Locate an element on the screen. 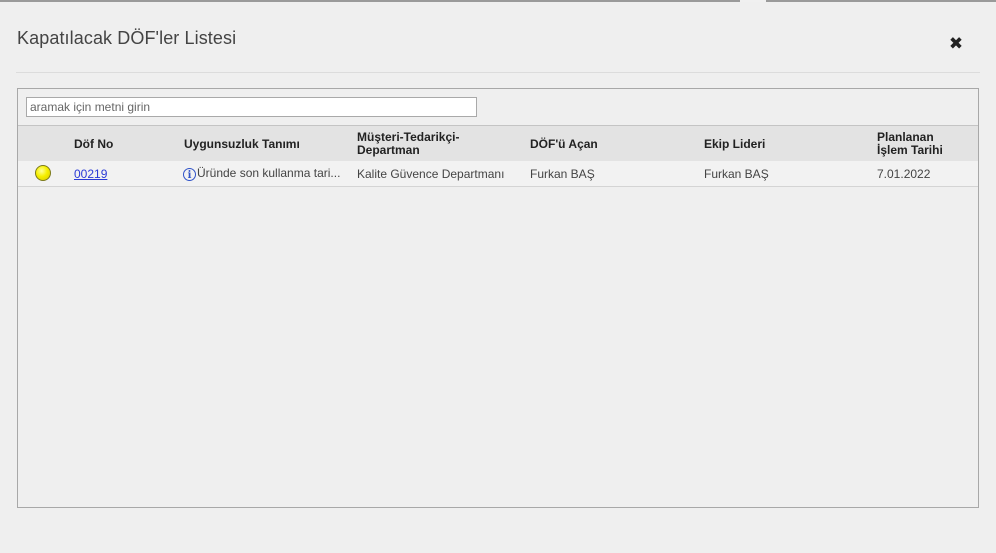 The height and width of the screenshot is (553, 996). title-separator is located at coordinates (498, 72).